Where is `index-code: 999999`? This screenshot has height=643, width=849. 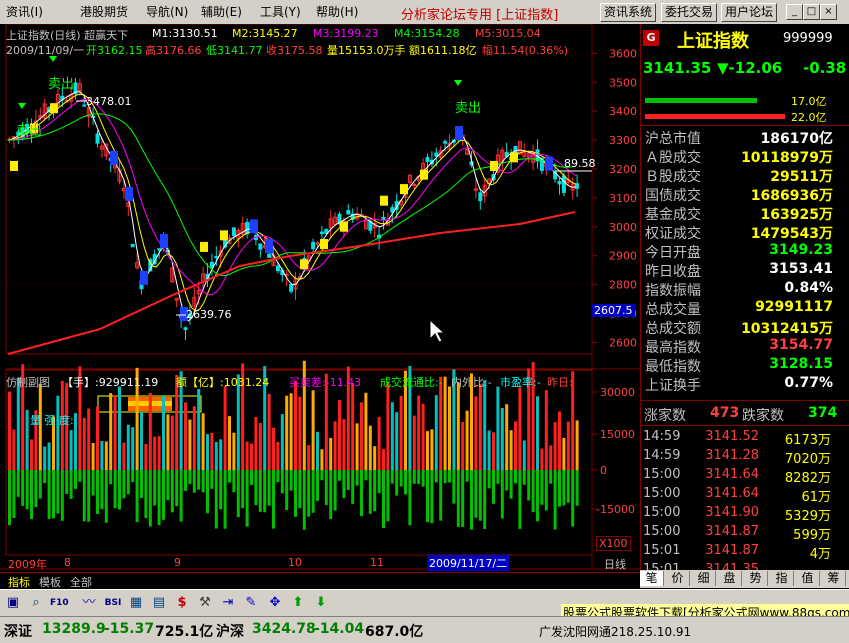
index-code: 999999 is located at coordinates (808, 38).